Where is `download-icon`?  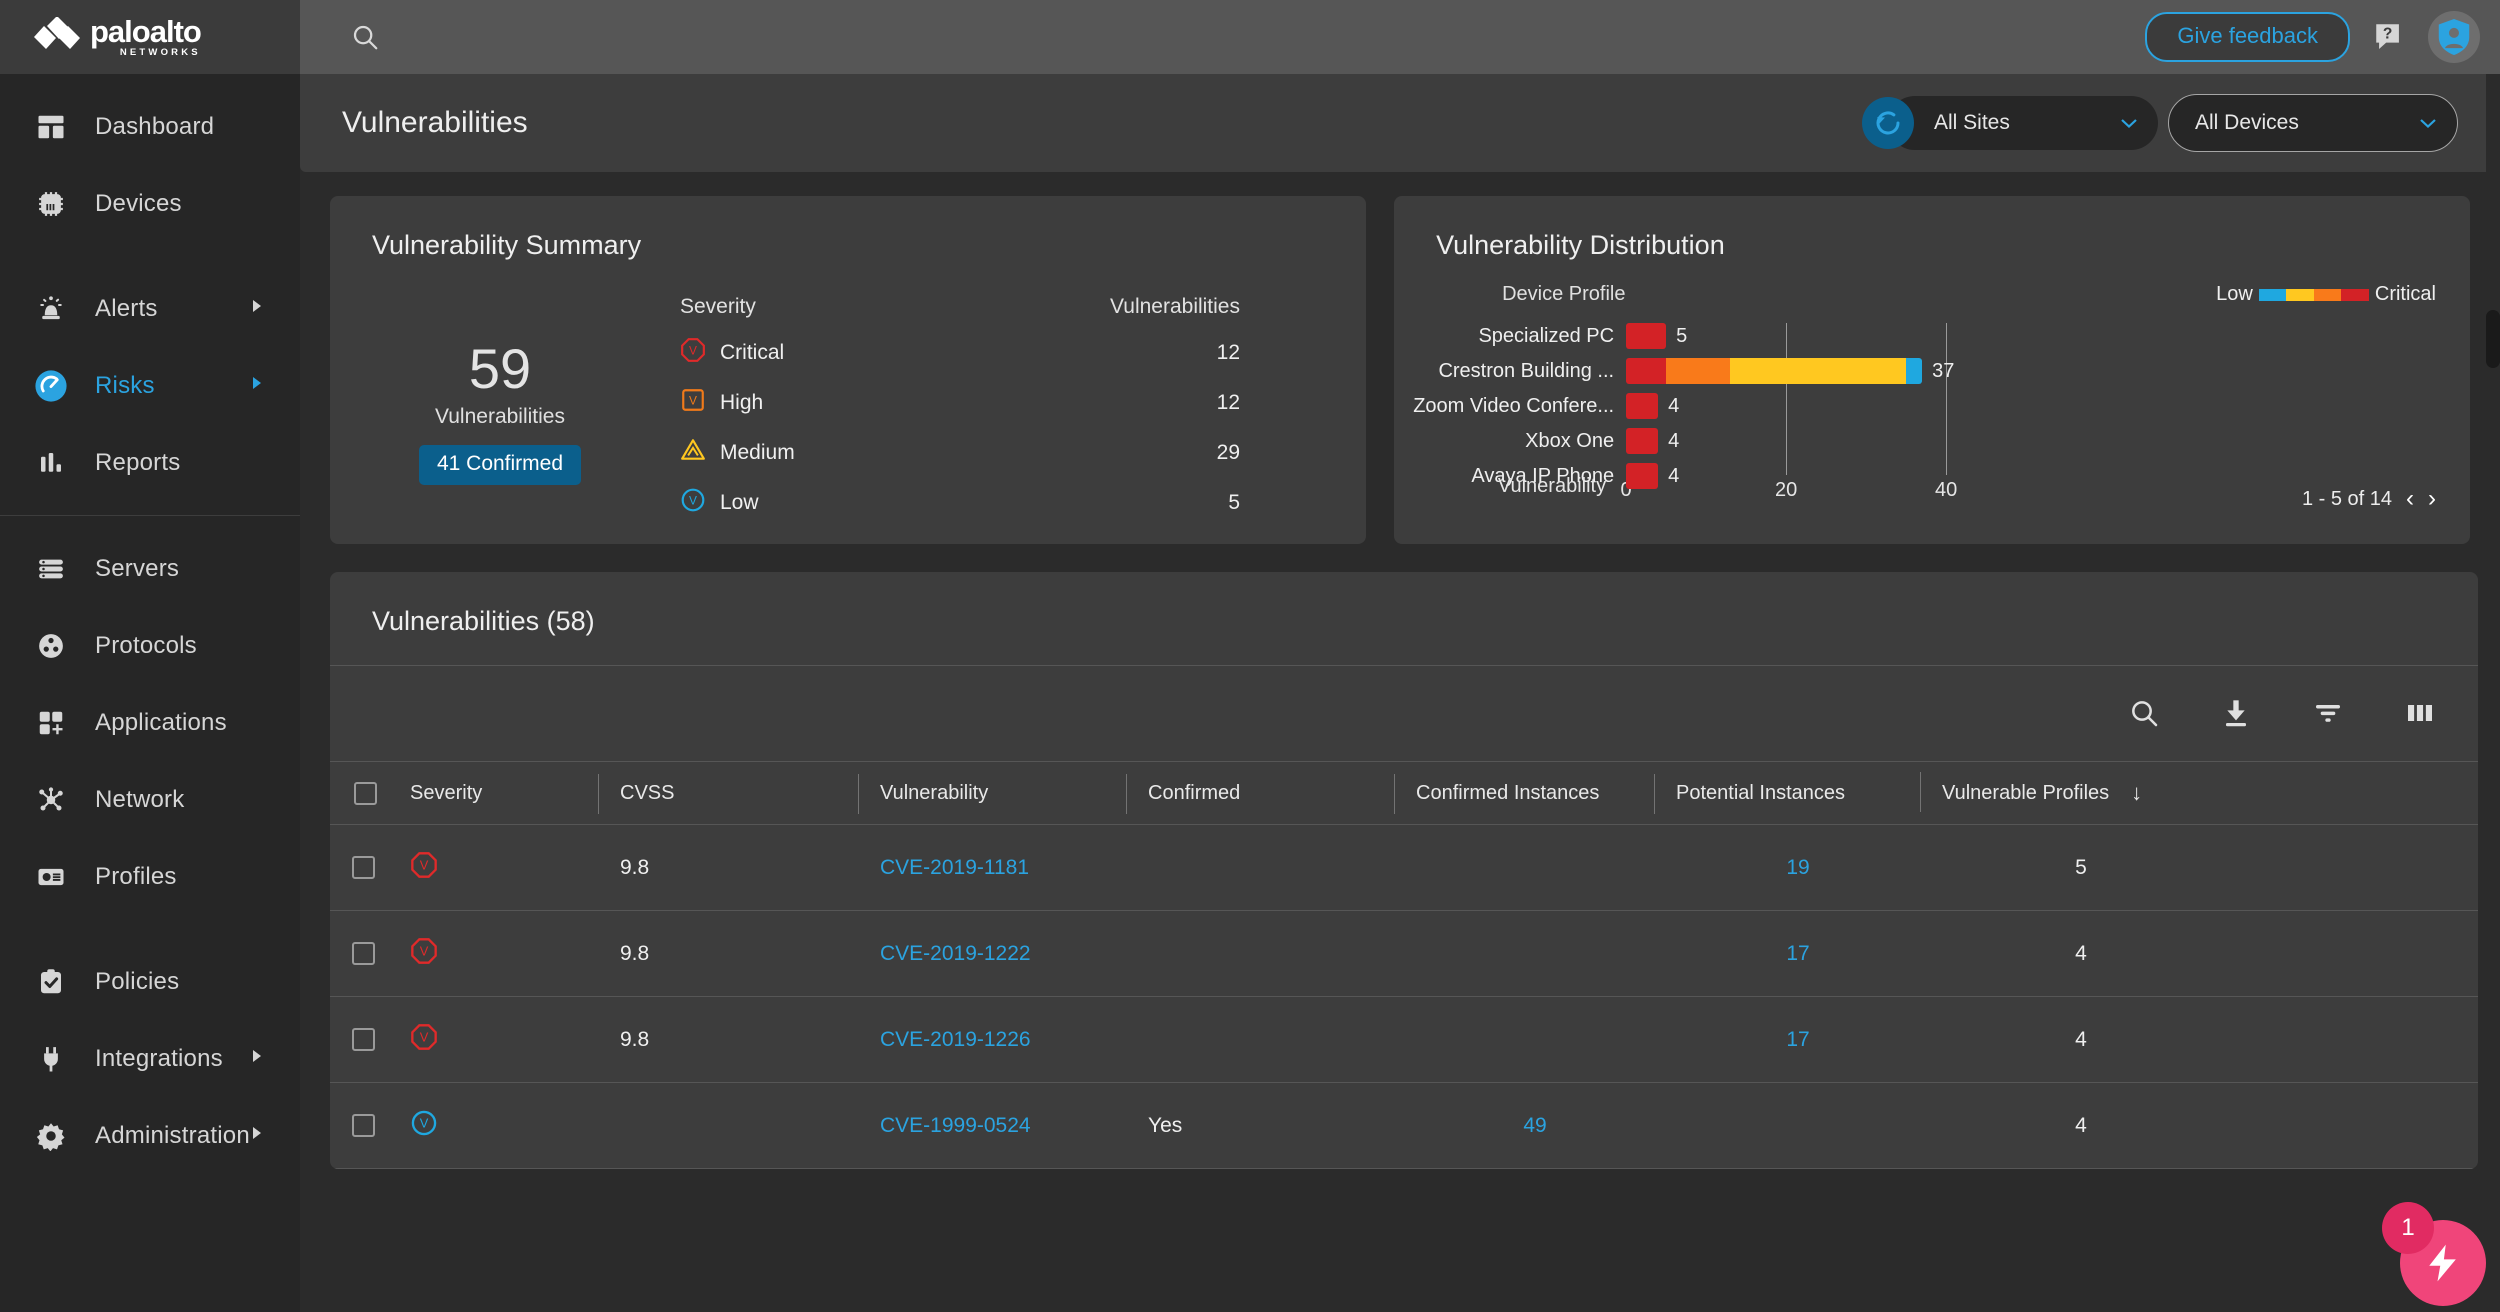
download-icon is located at coordinates (2237, 714).